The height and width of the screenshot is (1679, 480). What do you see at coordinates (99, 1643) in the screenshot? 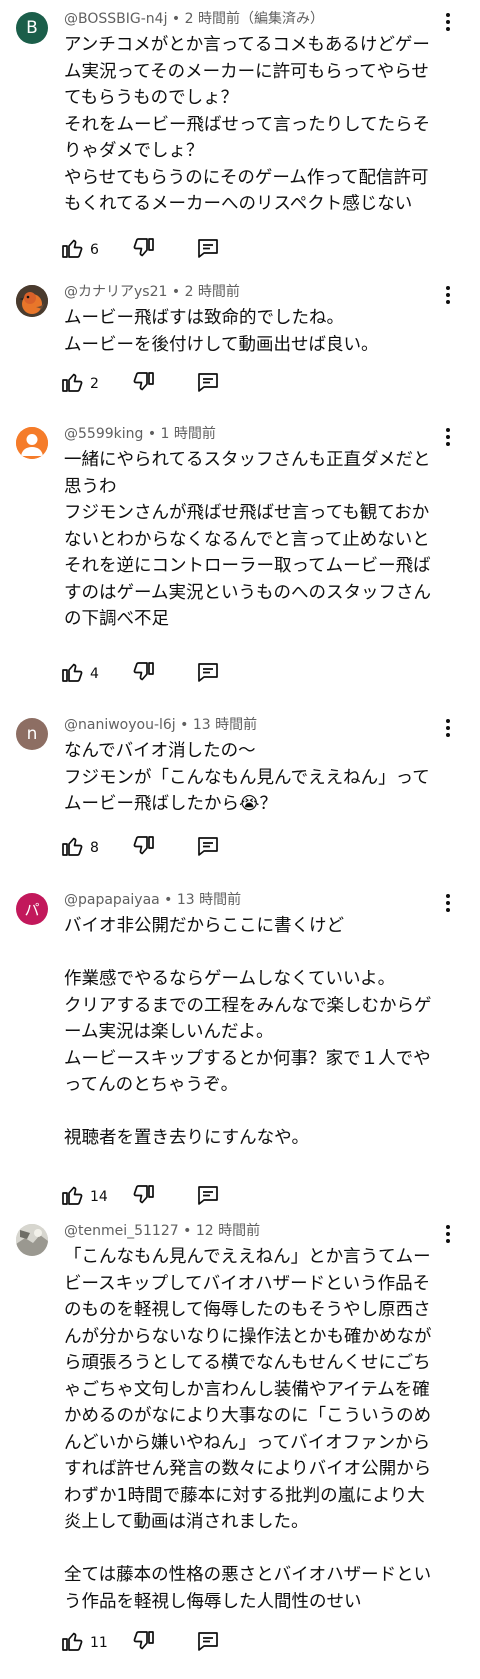
I see `like-count: 11` at bounding box center [99, 1643].